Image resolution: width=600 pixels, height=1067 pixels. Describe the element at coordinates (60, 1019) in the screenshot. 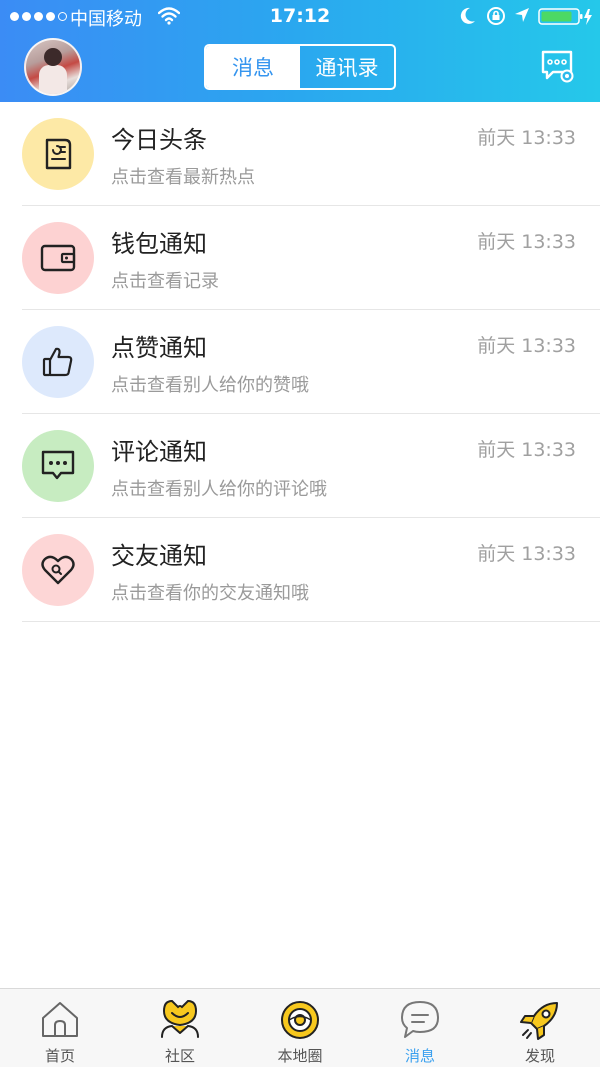

I see `home-icon` at that location.